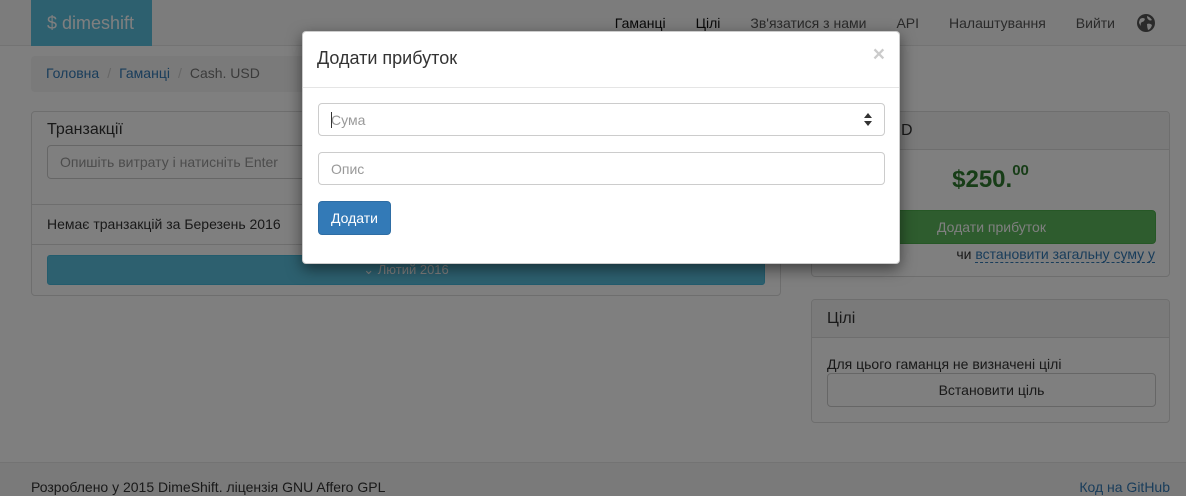 The width and height of the screenshot is (1186, 496). Describe the element at coordinates (601, 168) in the screenshot. I see `description-input` at that location.